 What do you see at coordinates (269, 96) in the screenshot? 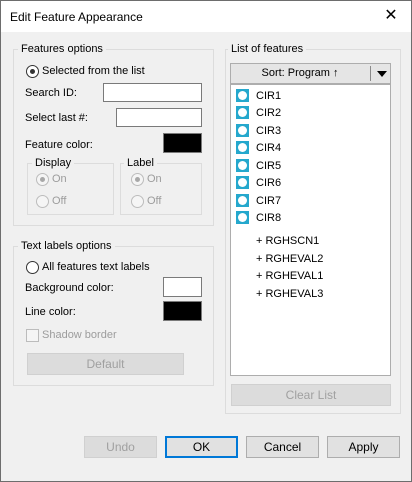
I see `list-item-label: CIR1` at bounding box center [269, 96].